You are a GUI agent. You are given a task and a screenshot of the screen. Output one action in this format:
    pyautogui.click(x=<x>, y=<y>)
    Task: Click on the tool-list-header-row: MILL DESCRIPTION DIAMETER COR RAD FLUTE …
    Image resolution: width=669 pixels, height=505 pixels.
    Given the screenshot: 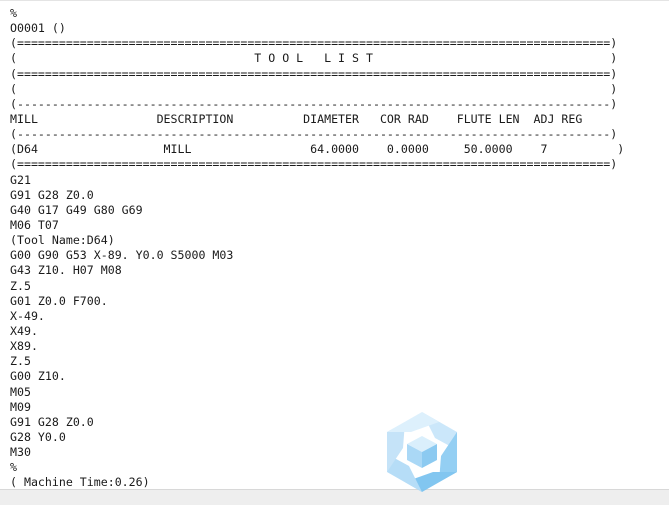 What is the action you would take?
    pyautogui.click(x=296, y=118)
    